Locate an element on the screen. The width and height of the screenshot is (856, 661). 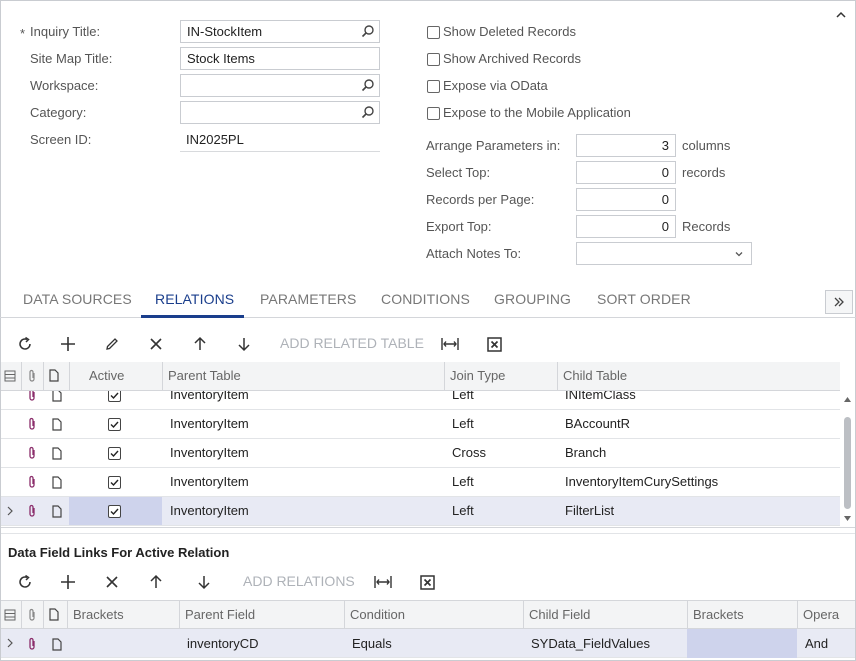
export-top-input: 0 is located at coordinates (626, 226).